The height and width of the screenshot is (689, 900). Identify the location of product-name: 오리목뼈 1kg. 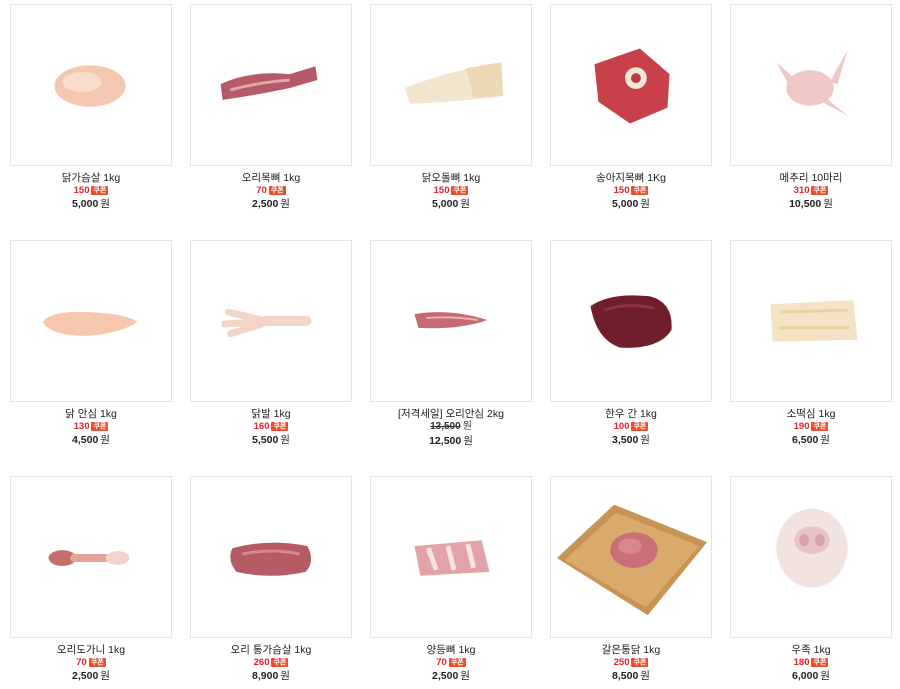
(271, 178).